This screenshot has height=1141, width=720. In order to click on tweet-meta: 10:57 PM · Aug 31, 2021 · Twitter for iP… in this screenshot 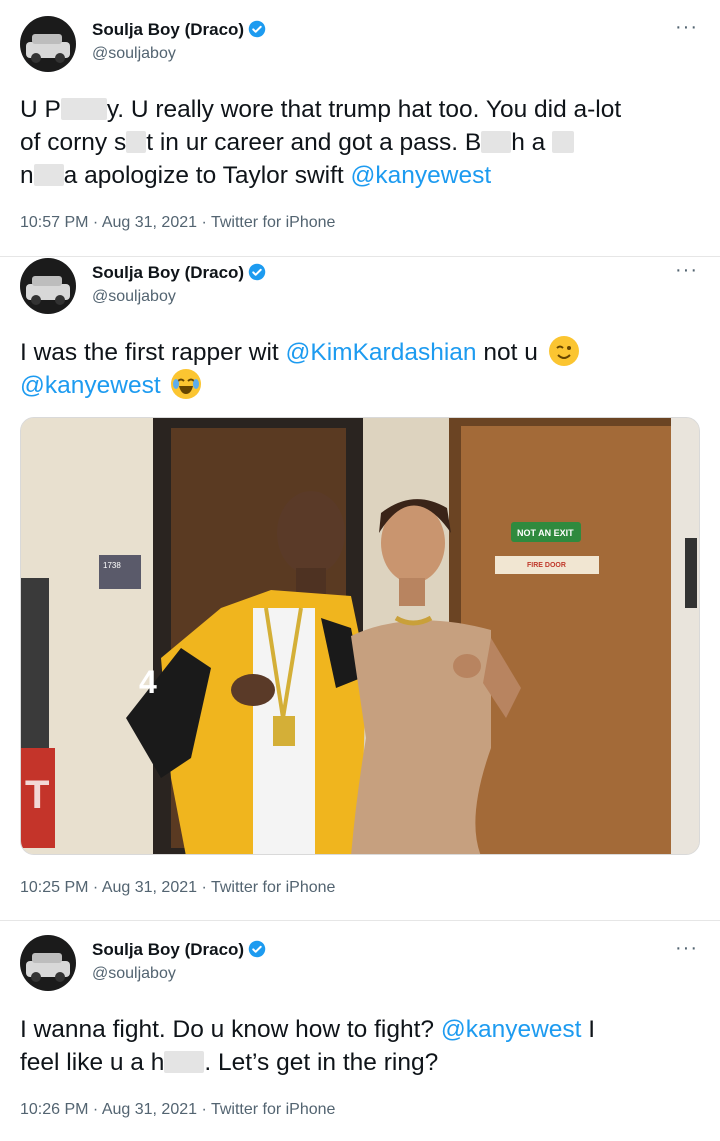, I will do `click(177, 223)`.